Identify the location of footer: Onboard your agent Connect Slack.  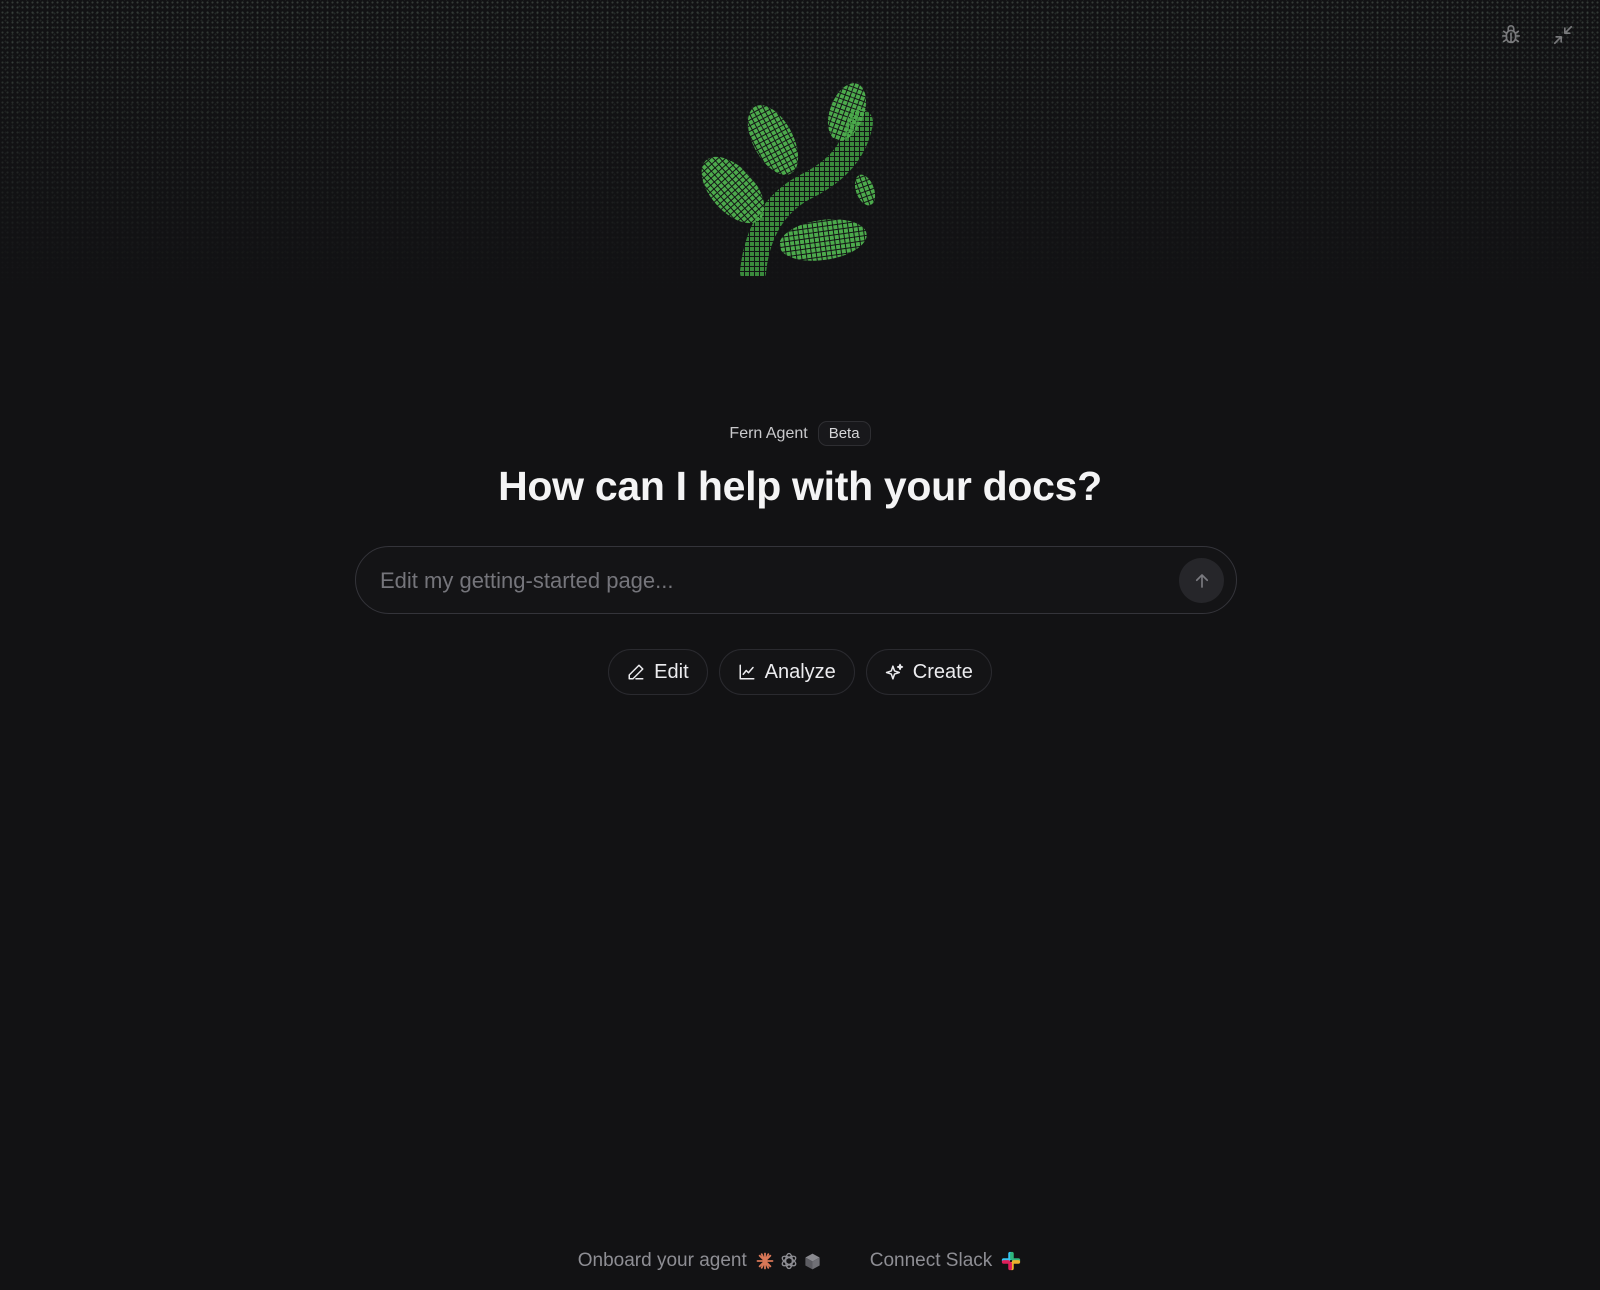
(800, 1261).